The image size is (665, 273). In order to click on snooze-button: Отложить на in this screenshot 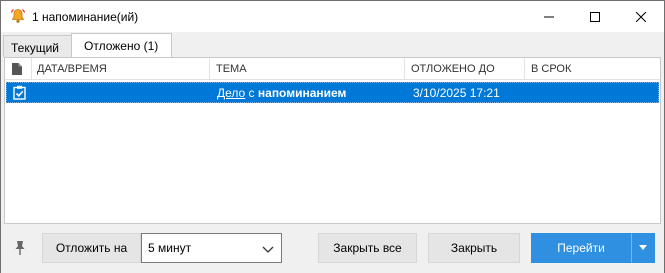, I will do `click(91, 248)`.